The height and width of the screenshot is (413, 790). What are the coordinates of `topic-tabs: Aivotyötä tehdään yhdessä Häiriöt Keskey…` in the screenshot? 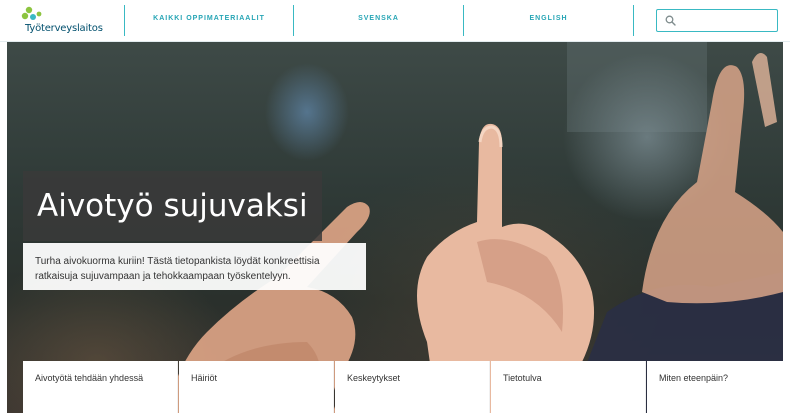 It's located at (403, 387).